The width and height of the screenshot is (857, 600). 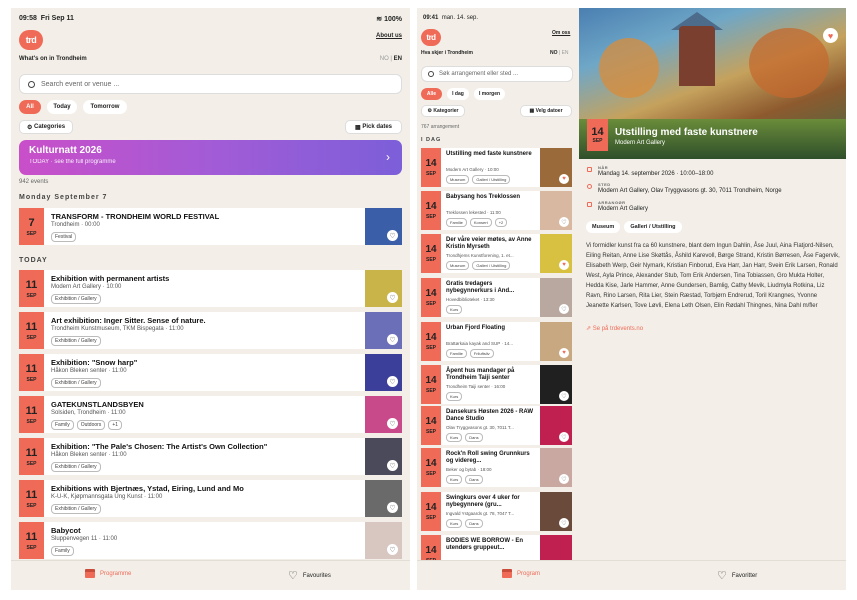 What do you see at coordinates (489, 154) in the screenshot?
I see `event-title: Utstilling med faste kunstnere` at bounding box center [489, 154].